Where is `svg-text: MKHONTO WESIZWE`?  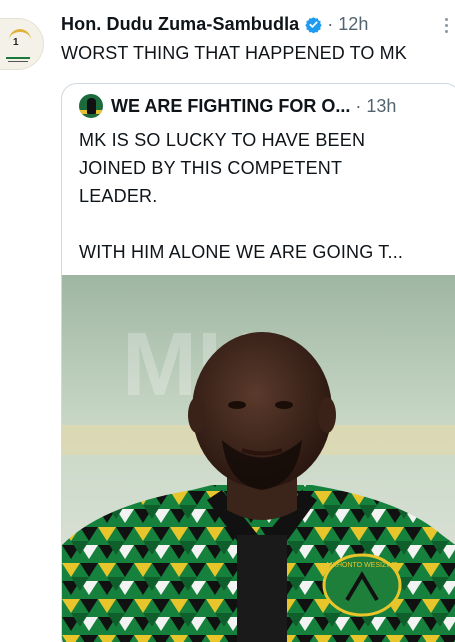
svg-text: MKHONTO WESIZWE is located at coordinates (361, 565).